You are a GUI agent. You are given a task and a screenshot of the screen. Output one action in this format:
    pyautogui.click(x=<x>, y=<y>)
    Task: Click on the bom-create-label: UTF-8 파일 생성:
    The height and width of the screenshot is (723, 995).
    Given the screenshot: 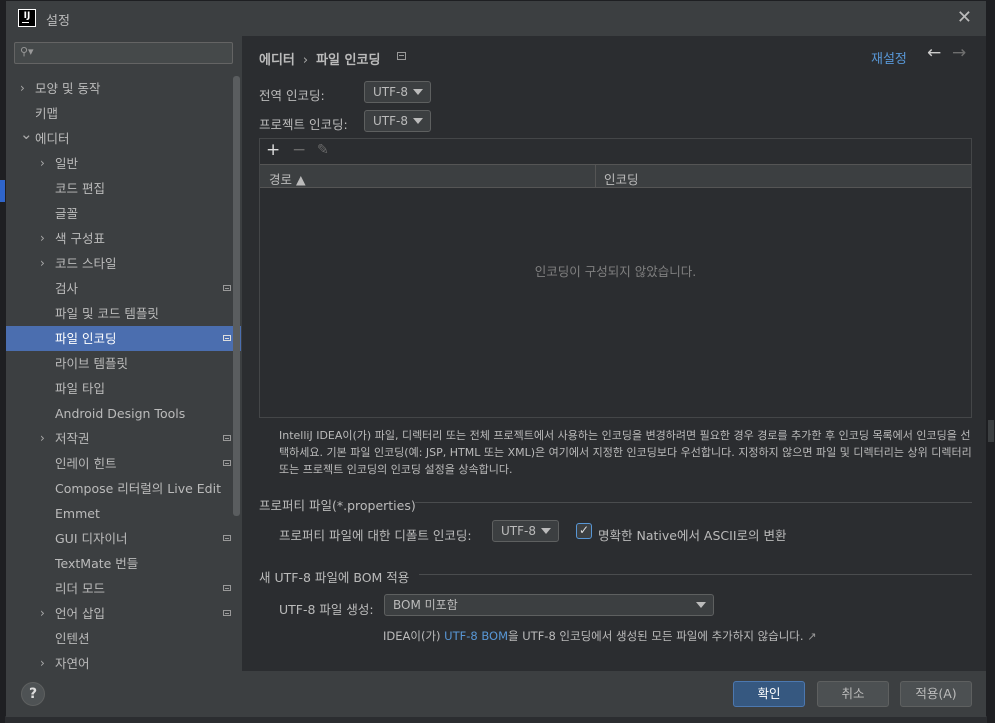 What is the action you would take?
    pyautogui.click(x=326, y=609)
    